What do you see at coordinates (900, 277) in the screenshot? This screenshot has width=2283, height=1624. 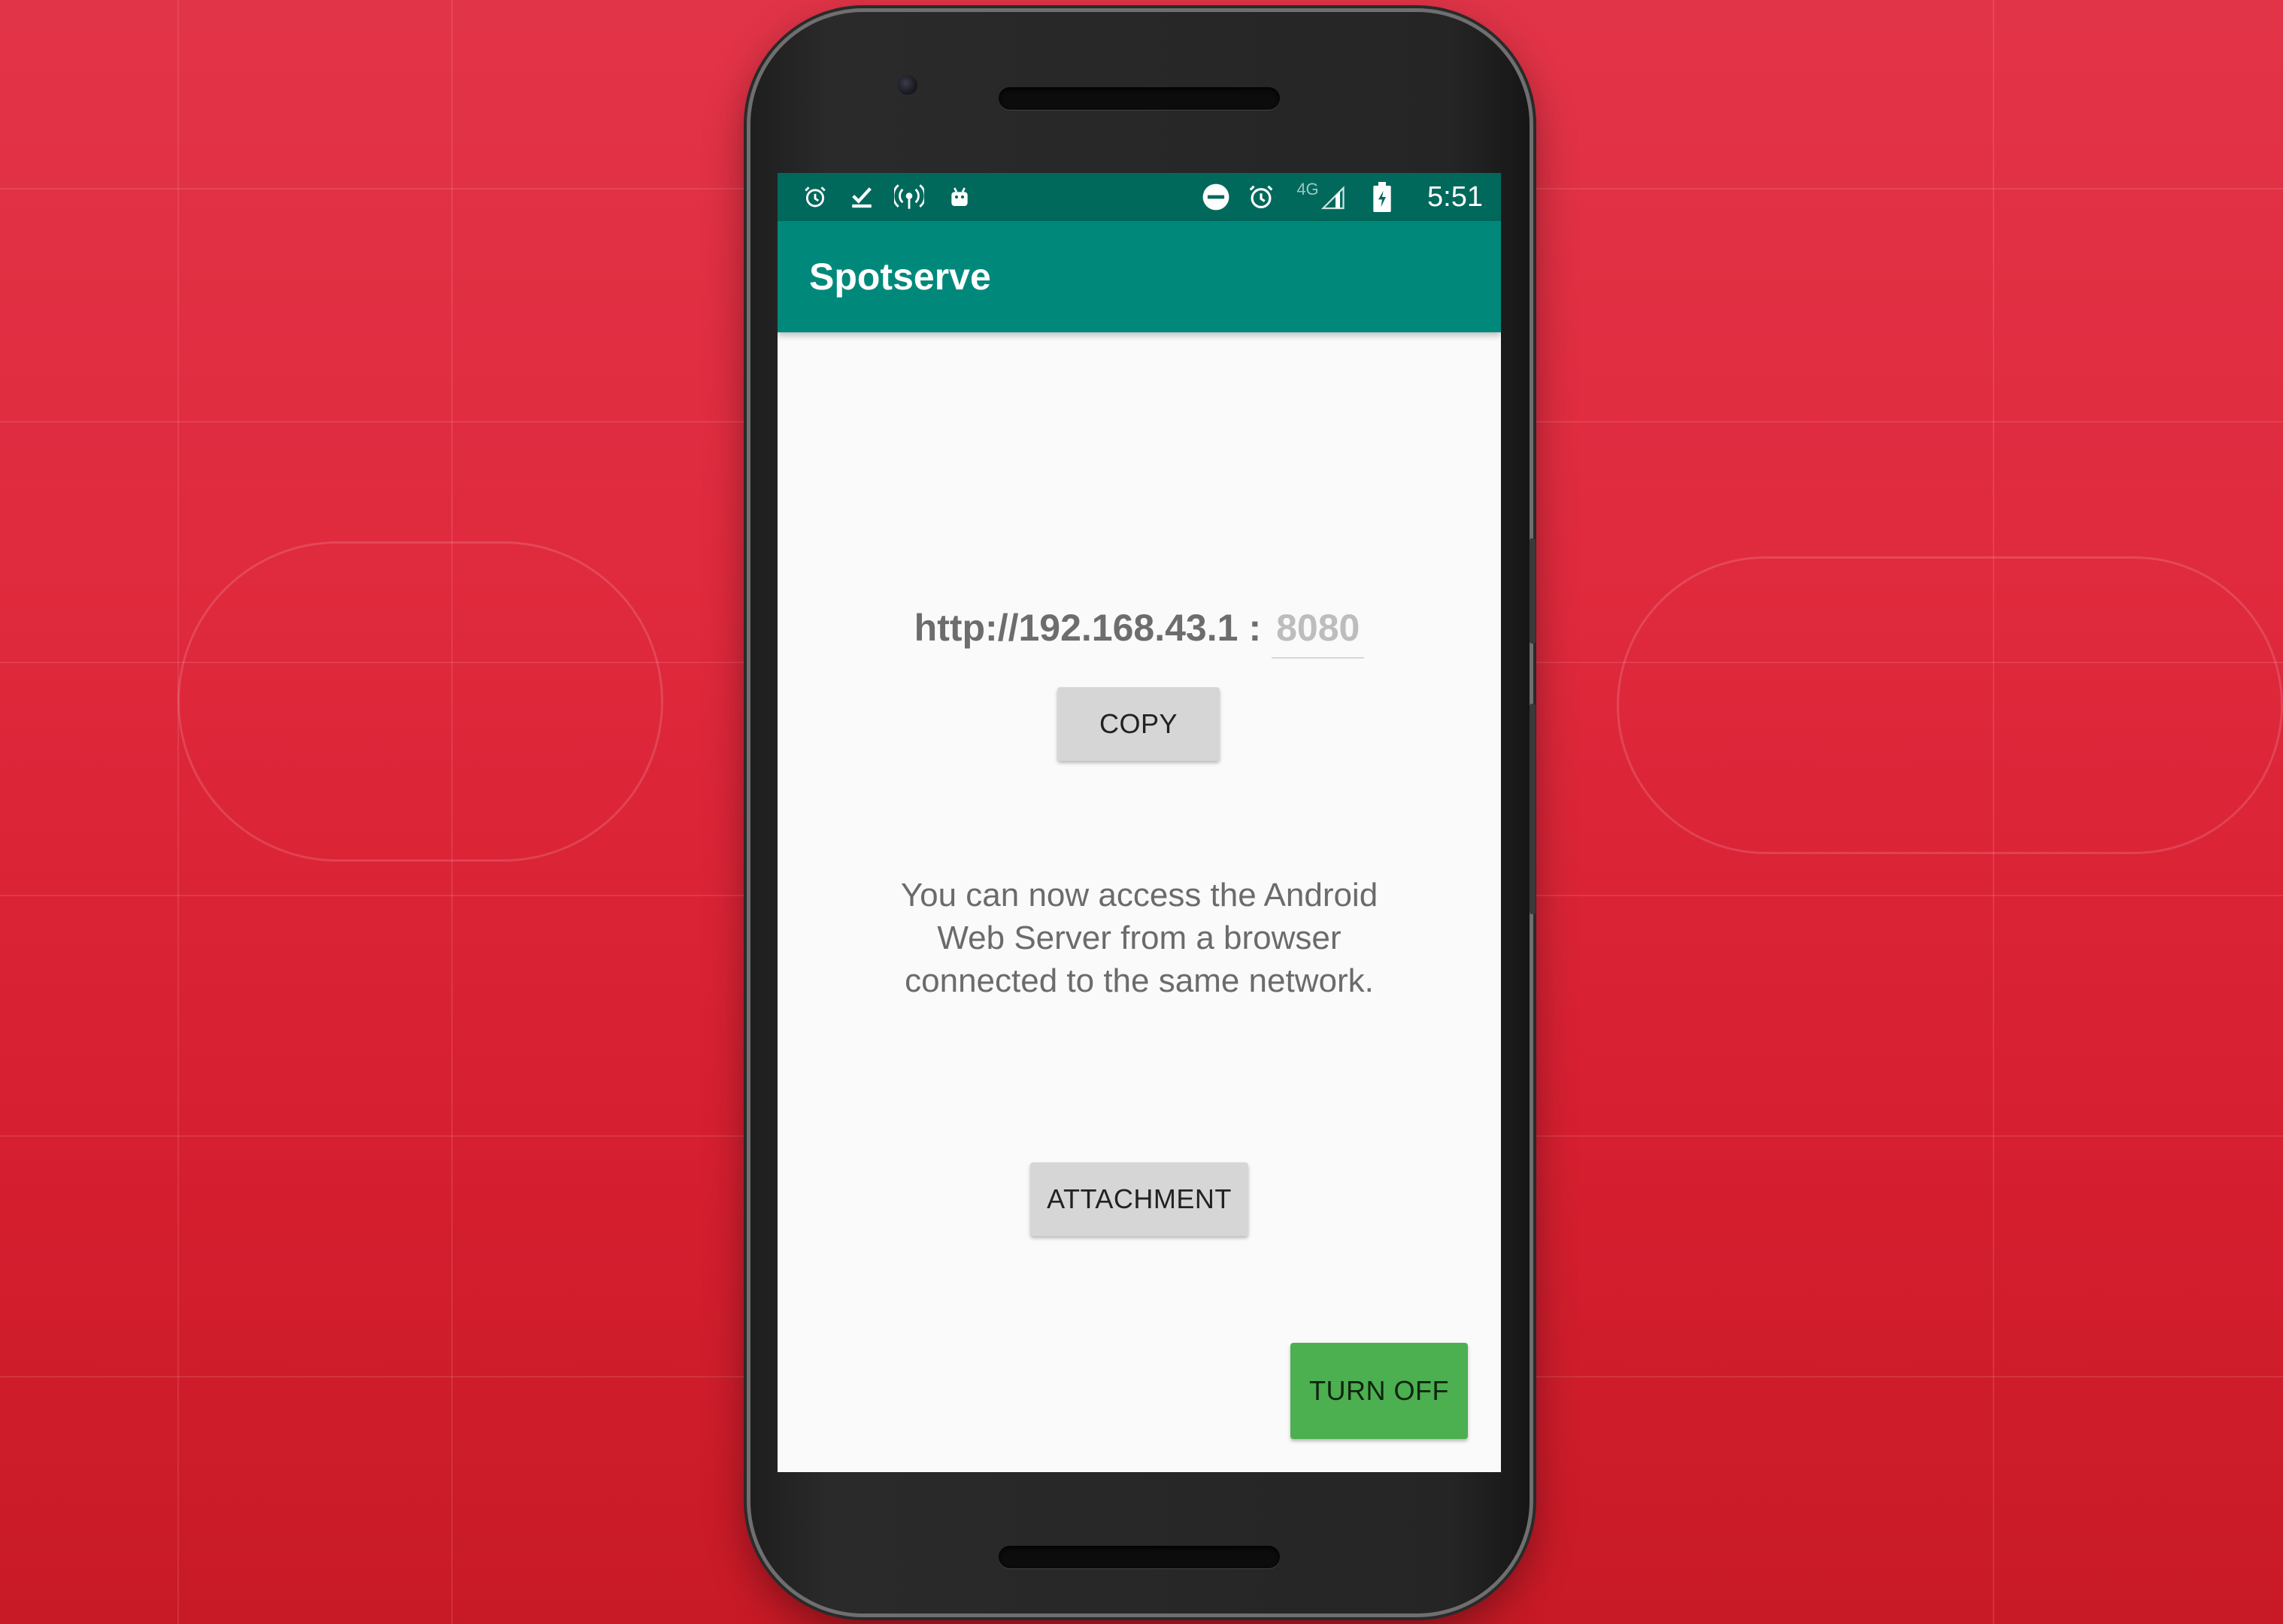 I see `app-title: Spotserve` at bounding box center [900, 277].